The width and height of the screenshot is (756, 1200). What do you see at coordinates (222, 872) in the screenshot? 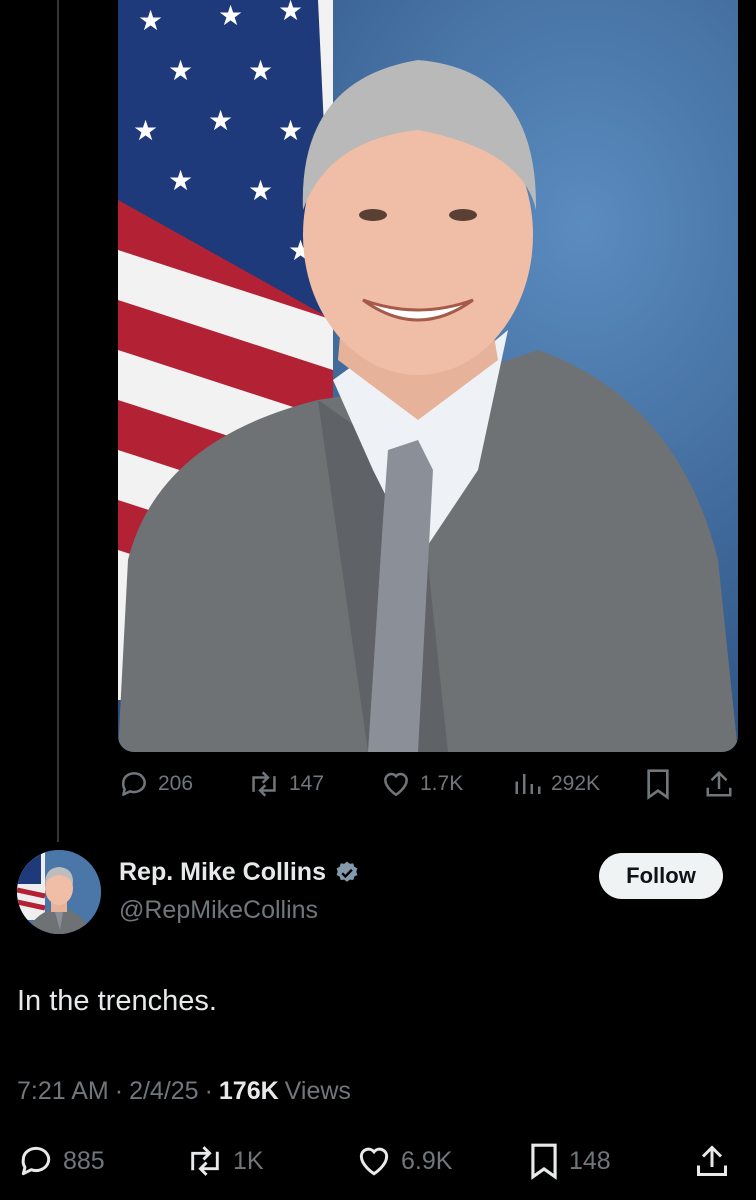
I see `author-name: Rep. Mike Collins` at bounding box center [222, 872].